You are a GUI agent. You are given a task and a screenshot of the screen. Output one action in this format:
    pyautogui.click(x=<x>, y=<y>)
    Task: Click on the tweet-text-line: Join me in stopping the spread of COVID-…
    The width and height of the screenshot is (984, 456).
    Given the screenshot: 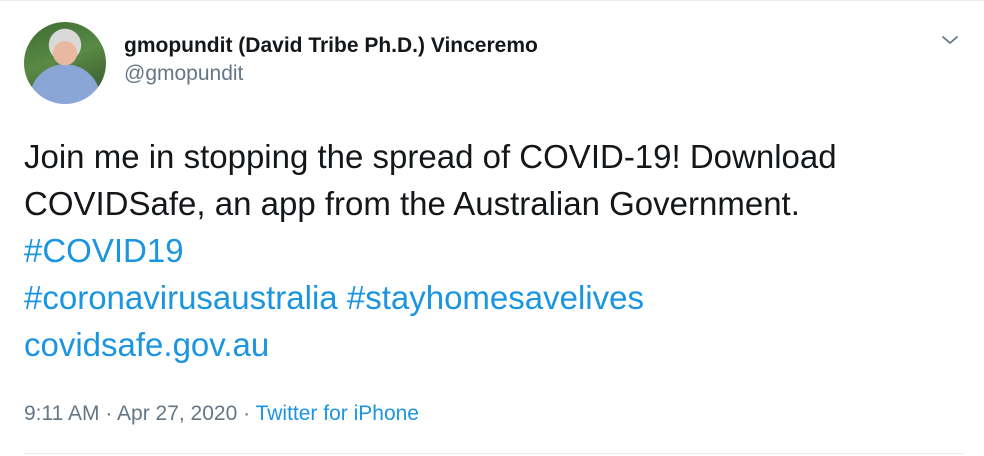 What is the action you would take?
    pyautogui.click(x=430, y=156)
    